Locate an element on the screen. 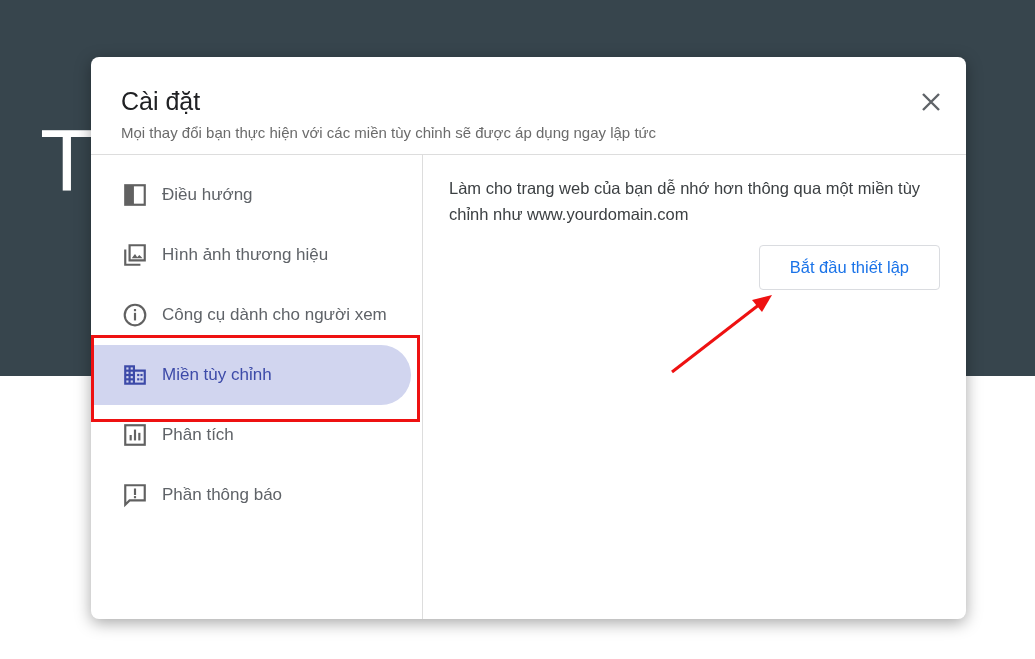 The height and width of the screenshot is (659, 1035). dialog-subtitle: Mọi thay đổi bạn thực hiện với các miền tùy chỉnh sẽ được áp dụng ngay lập tức is located at coordinates (389, 132).